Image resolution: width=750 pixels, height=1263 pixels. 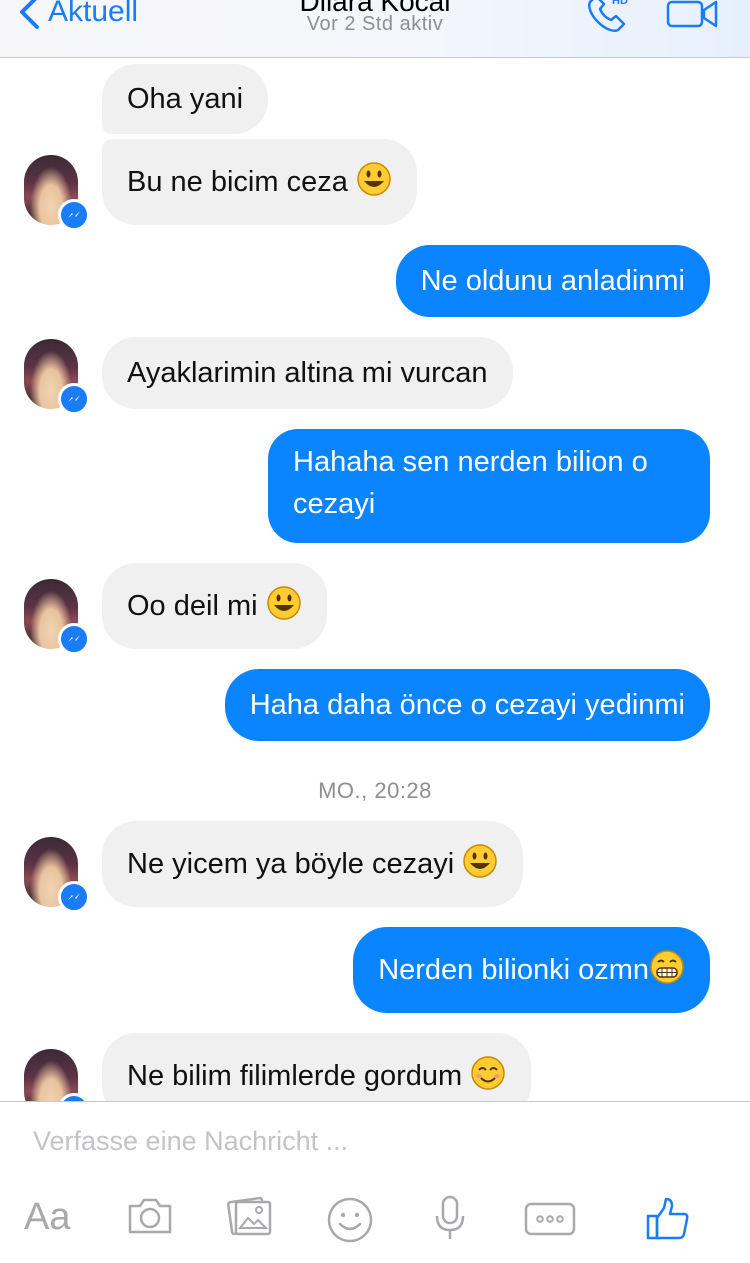 I want to click on grin-emoji-icon, so click(x=667, y=967).